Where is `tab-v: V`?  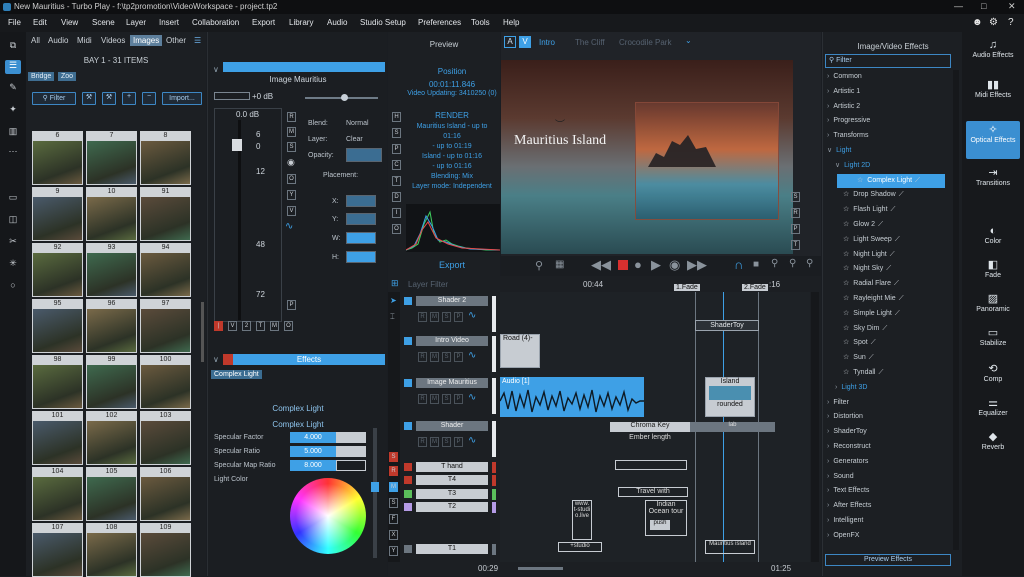
tab-v: V is located at coordinates (525, 42).